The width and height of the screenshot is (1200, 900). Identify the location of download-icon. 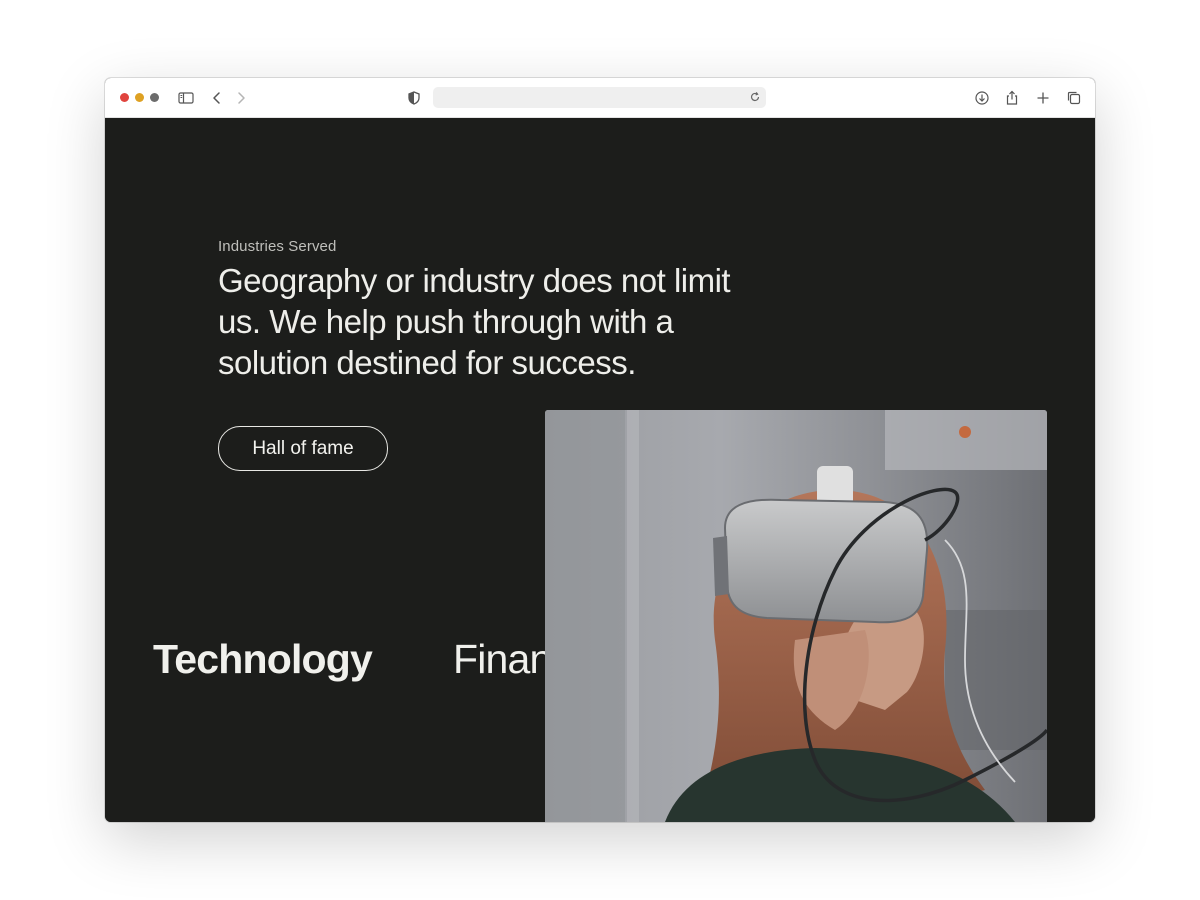
(982, 98).